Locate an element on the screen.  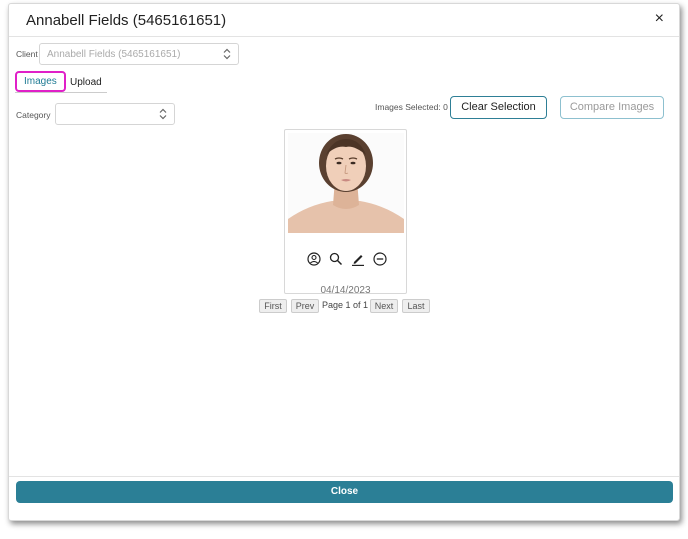
last-page-button: Last is located at coordinates (416, 306).